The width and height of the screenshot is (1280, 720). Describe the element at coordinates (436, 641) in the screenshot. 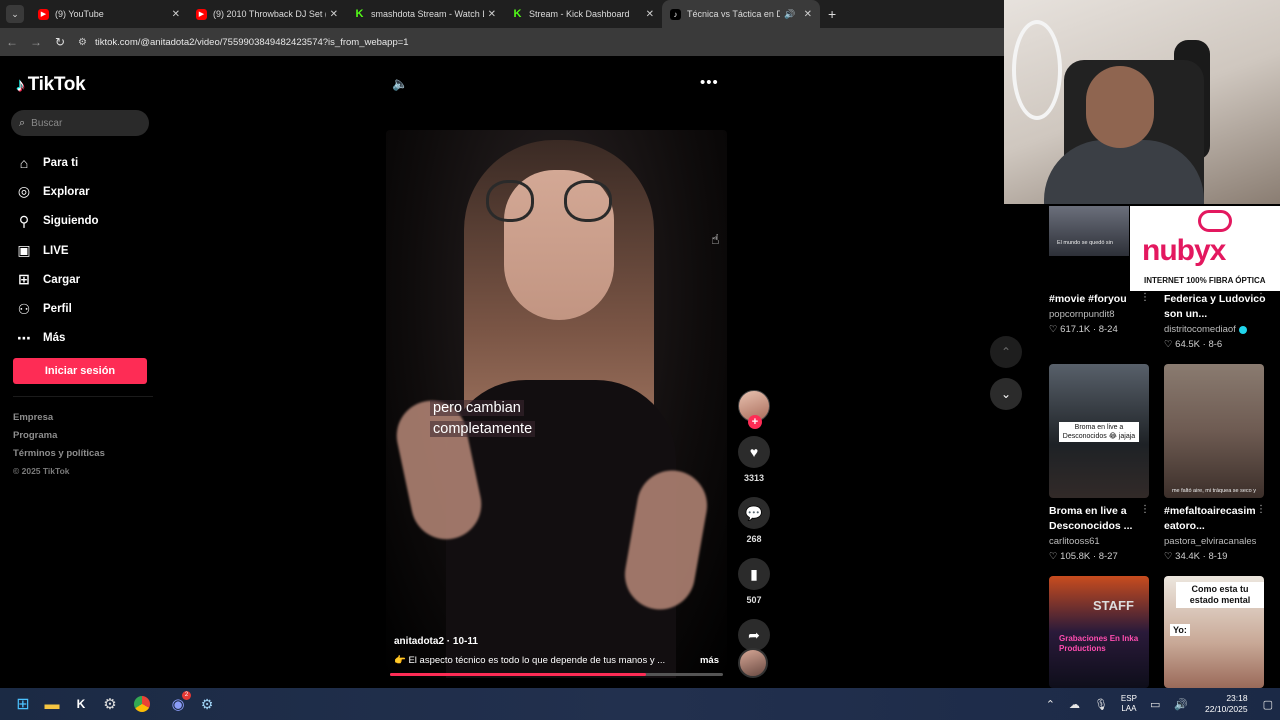

I see `video-author: anitadota2 · 10-11` at that location.